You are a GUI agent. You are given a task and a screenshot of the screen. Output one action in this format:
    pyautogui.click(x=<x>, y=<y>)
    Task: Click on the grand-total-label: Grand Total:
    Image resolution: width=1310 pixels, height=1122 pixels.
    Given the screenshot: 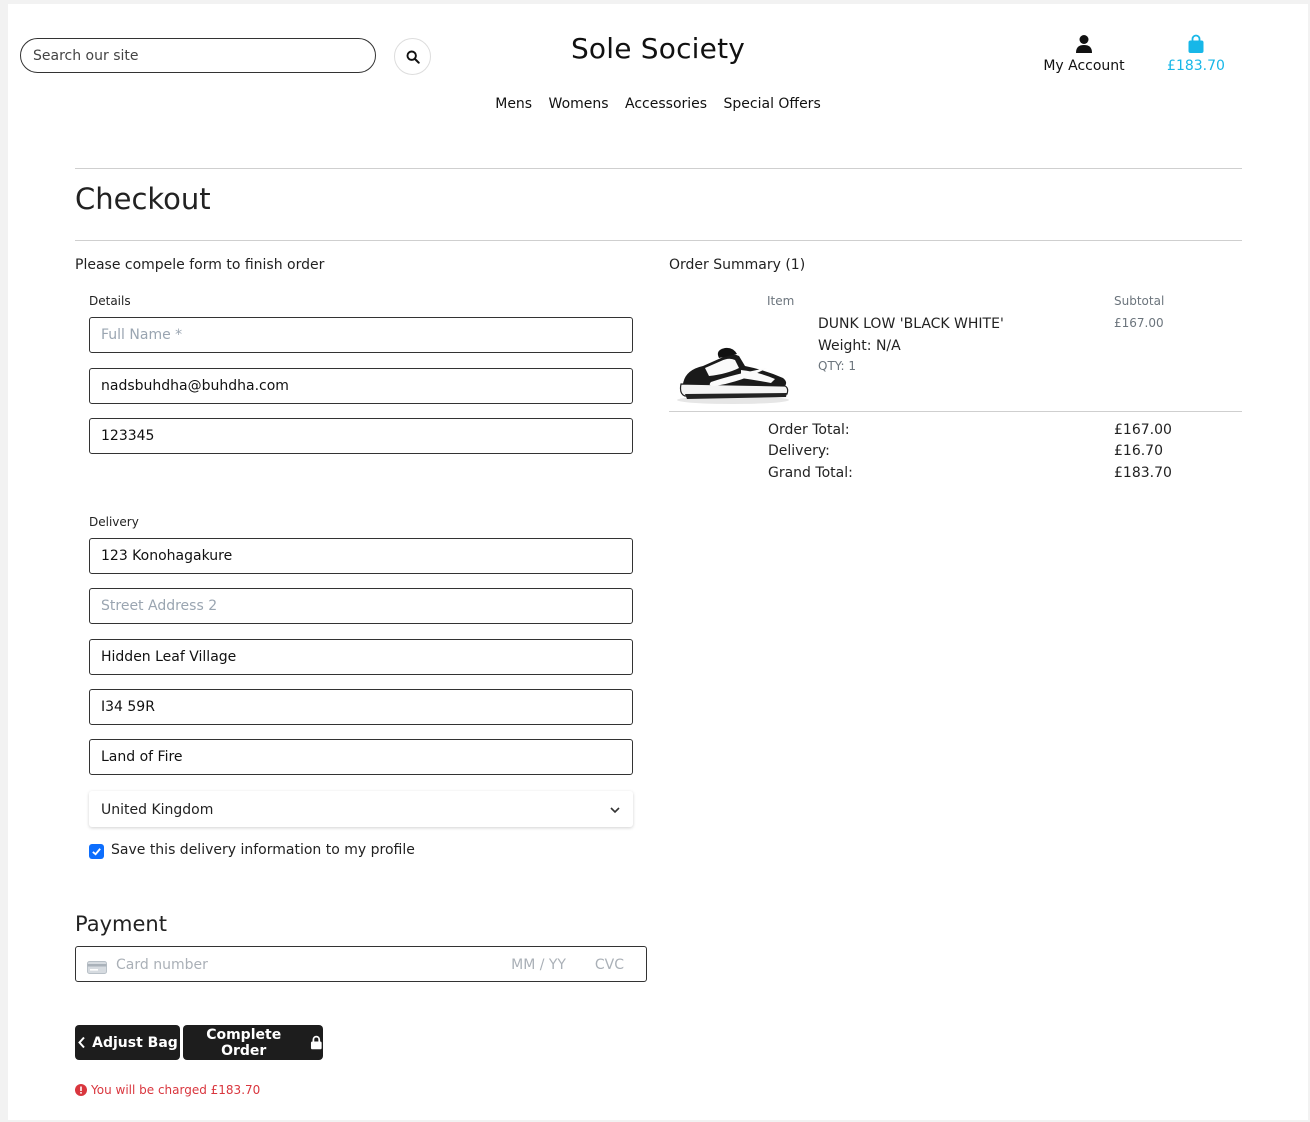 What is the action you would take?
    pyautogui.click(x=810, y=473)
    